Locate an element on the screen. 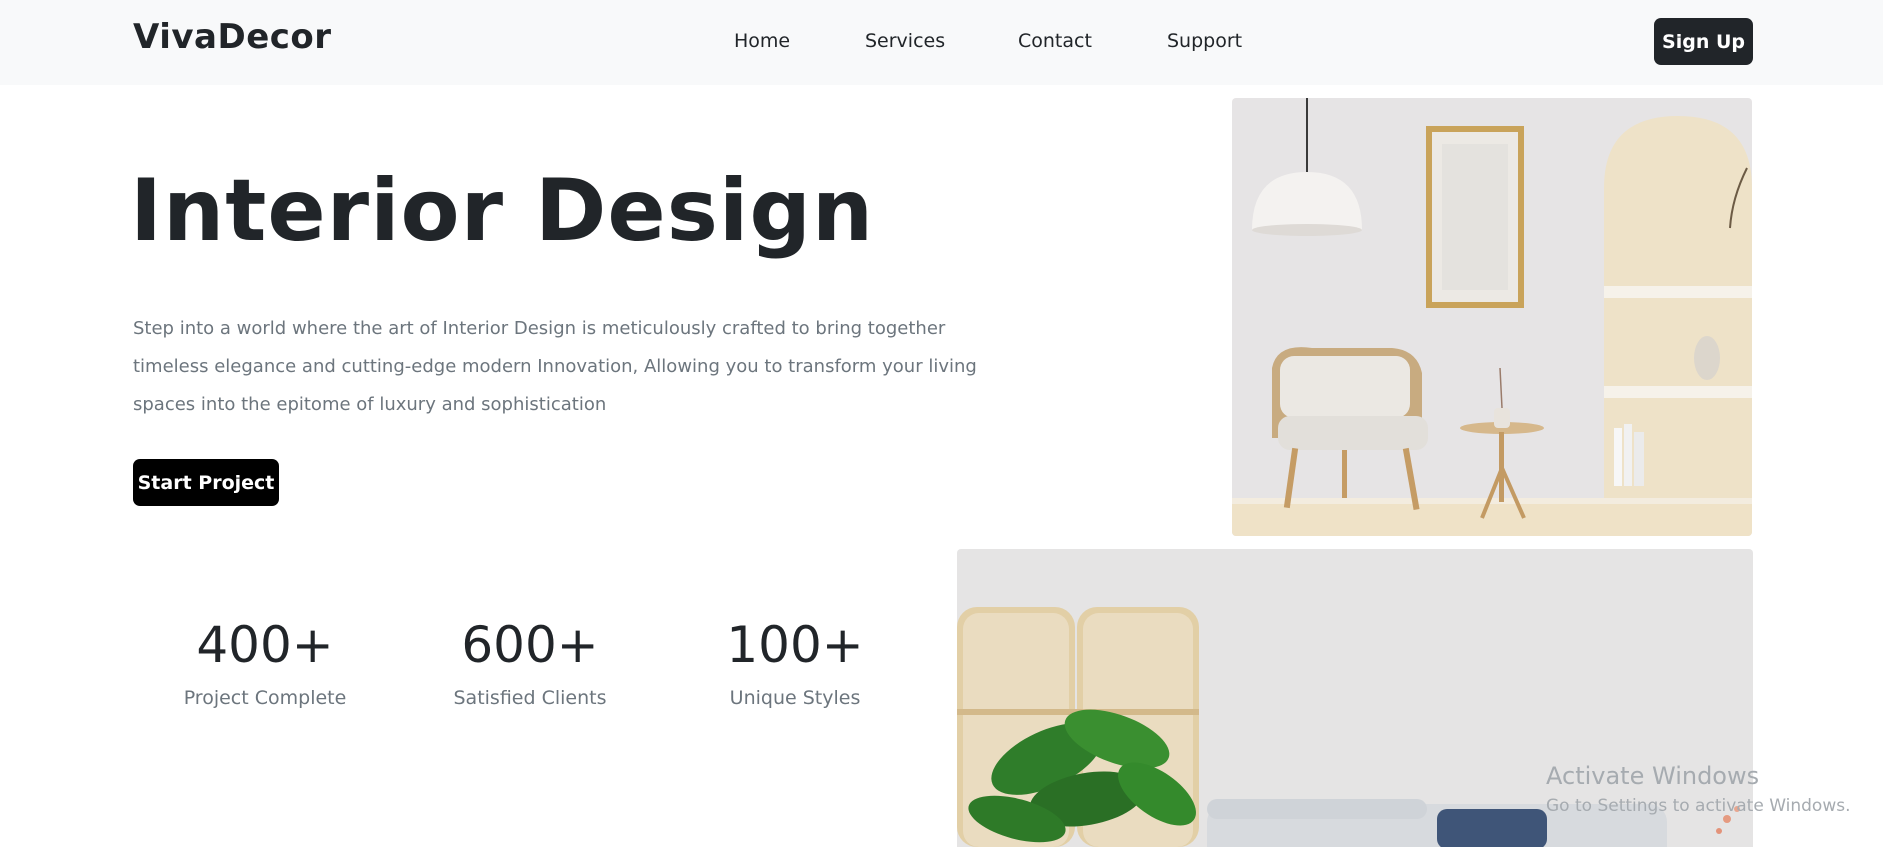  watermark-title: Activate Windows is located at coordinates (1653, 776).